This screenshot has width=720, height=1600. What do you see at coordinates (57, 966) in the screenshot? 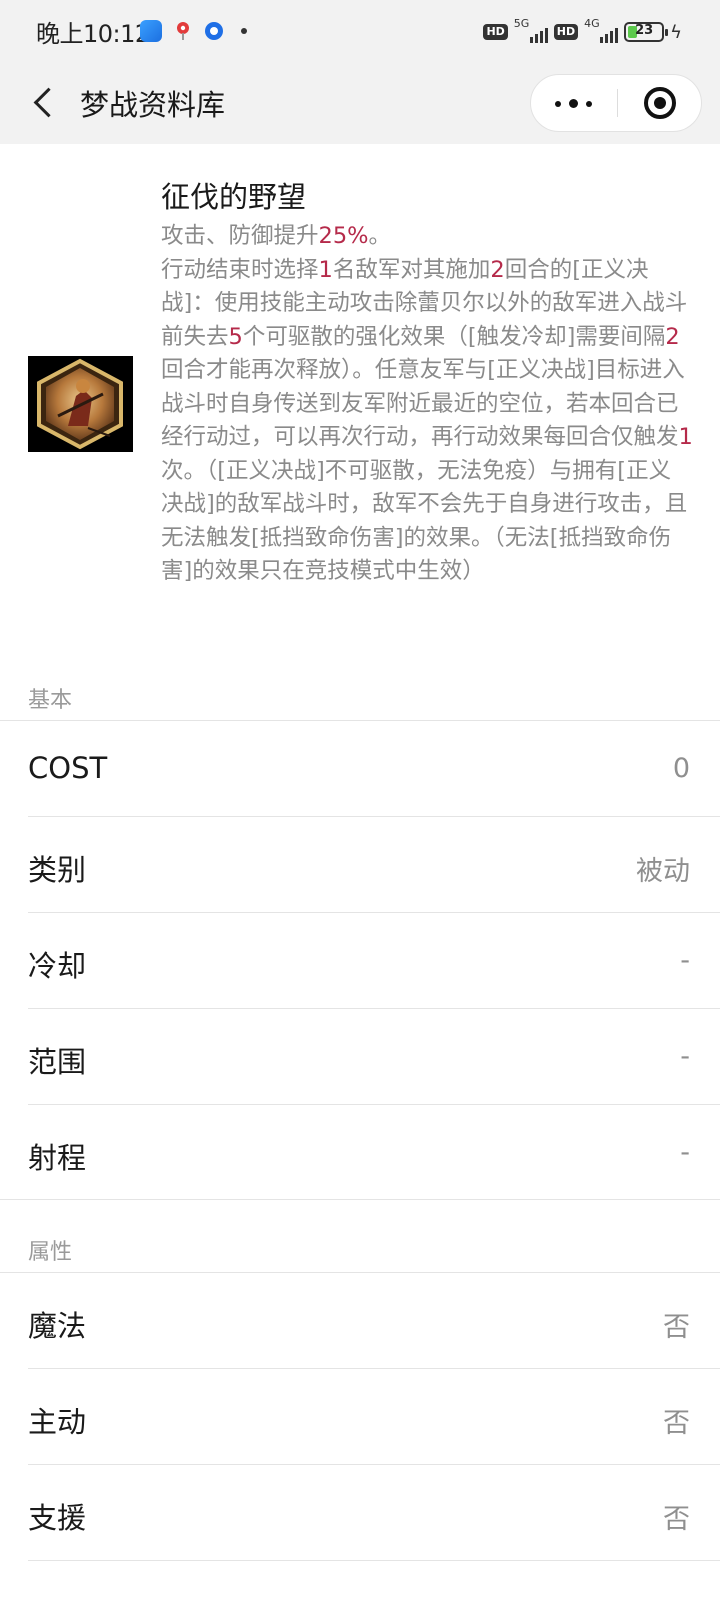
I see `row-key: 冷却` at bounding box center [57, 966].